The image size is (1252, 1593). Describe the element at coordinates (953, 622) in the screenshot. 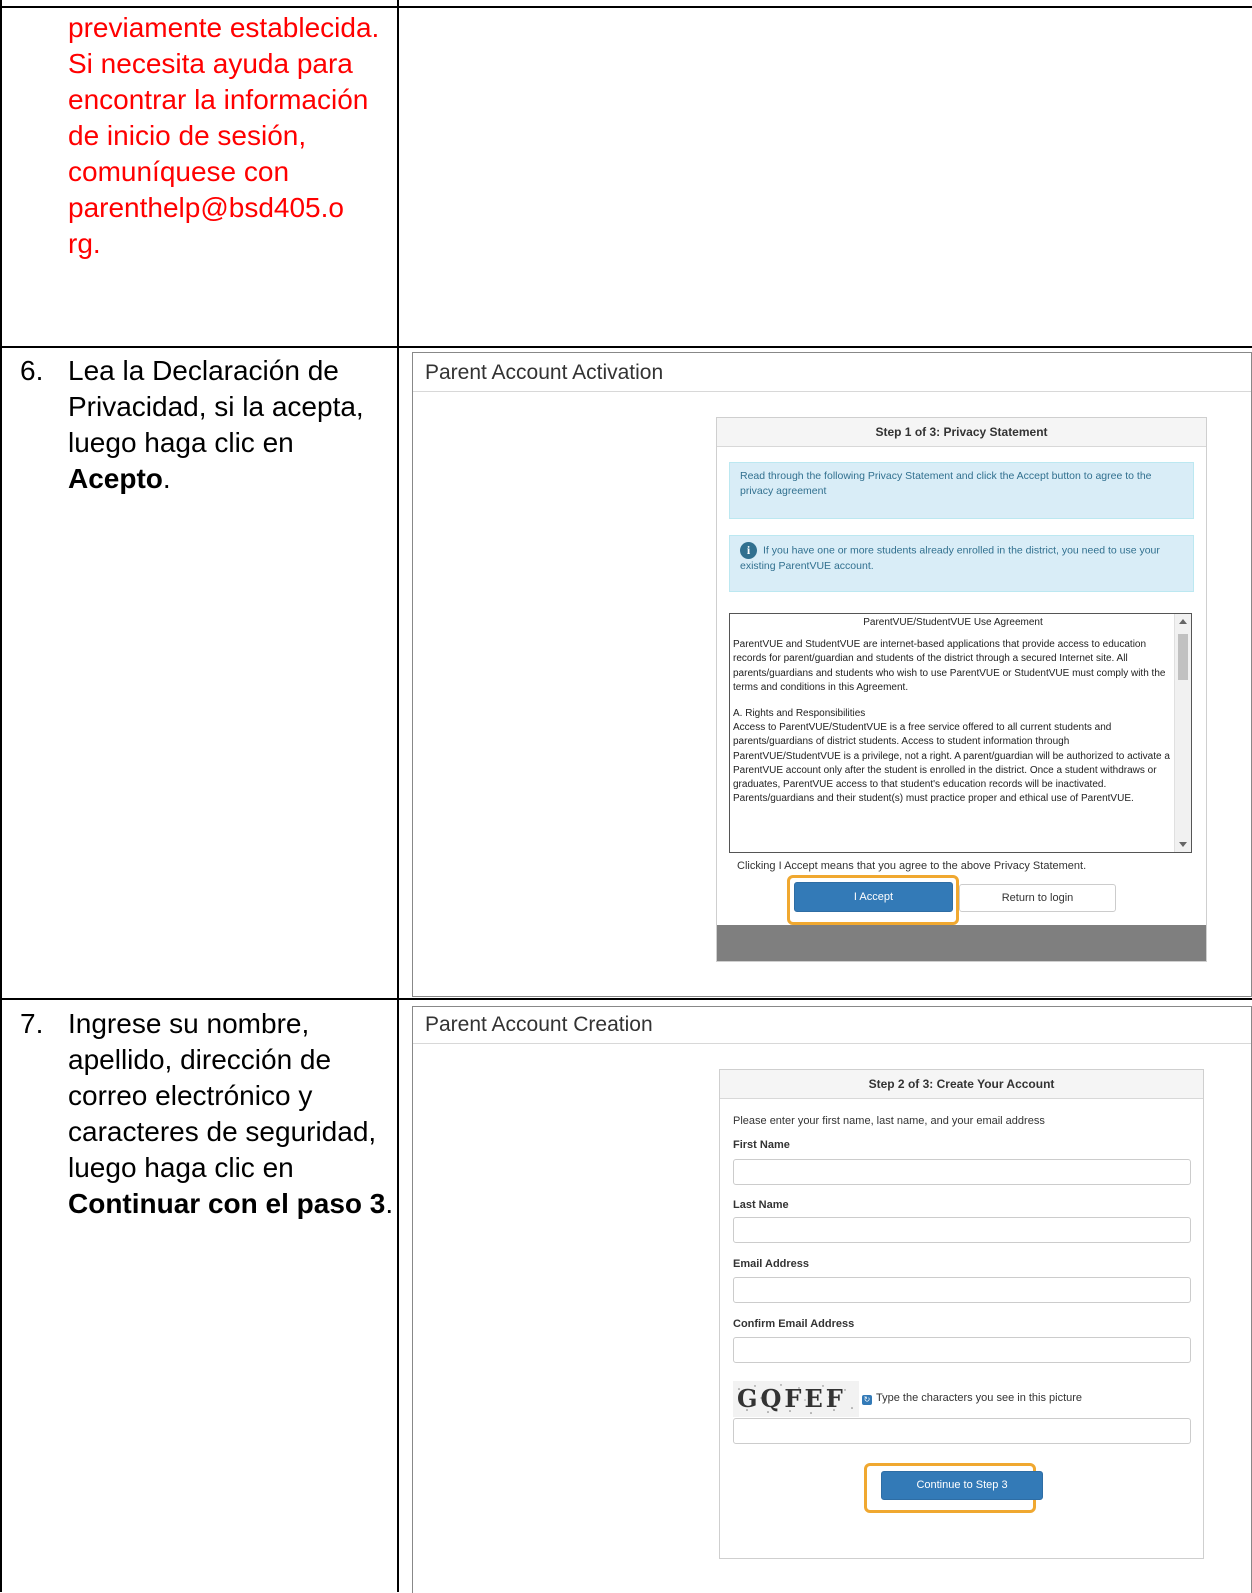

I see `agreement-title: ParentVUE/StudentVUE Use Agreement` at that location.